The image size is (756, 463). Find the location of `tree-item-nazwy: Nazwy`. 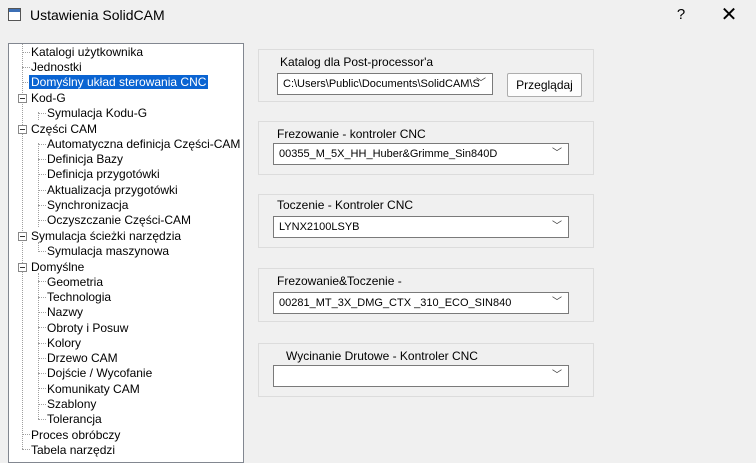

tree-item-nazwy: Nazwy is located at coordinates (65, 312).